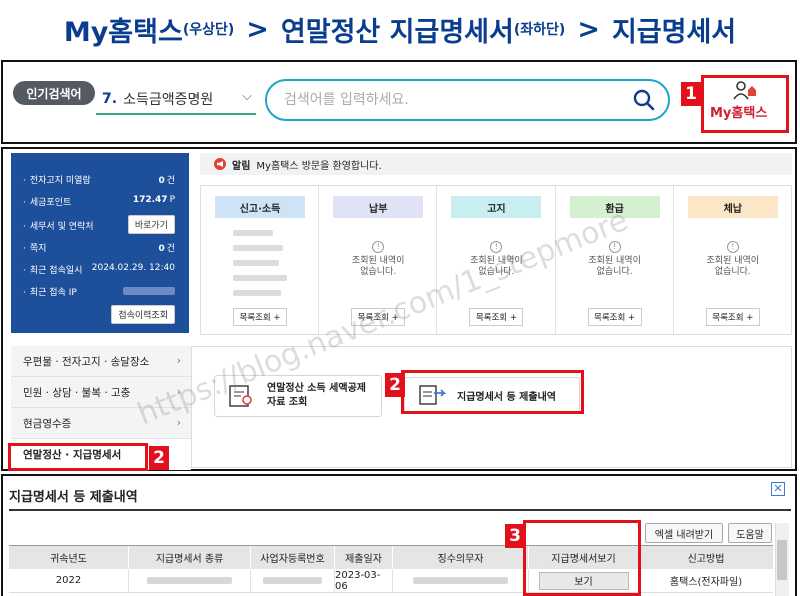 Image resolution: width=800 pixels, height=596 pixels. I want to click on chevron-right-icon: ›, so click(178, 361).